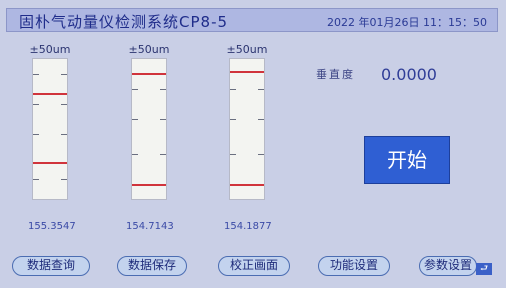 The height and width of the screenshot is (288, 506). I want to click on app-title: 固朴气动量仪检测系统CP8-5, so click(124, 22).